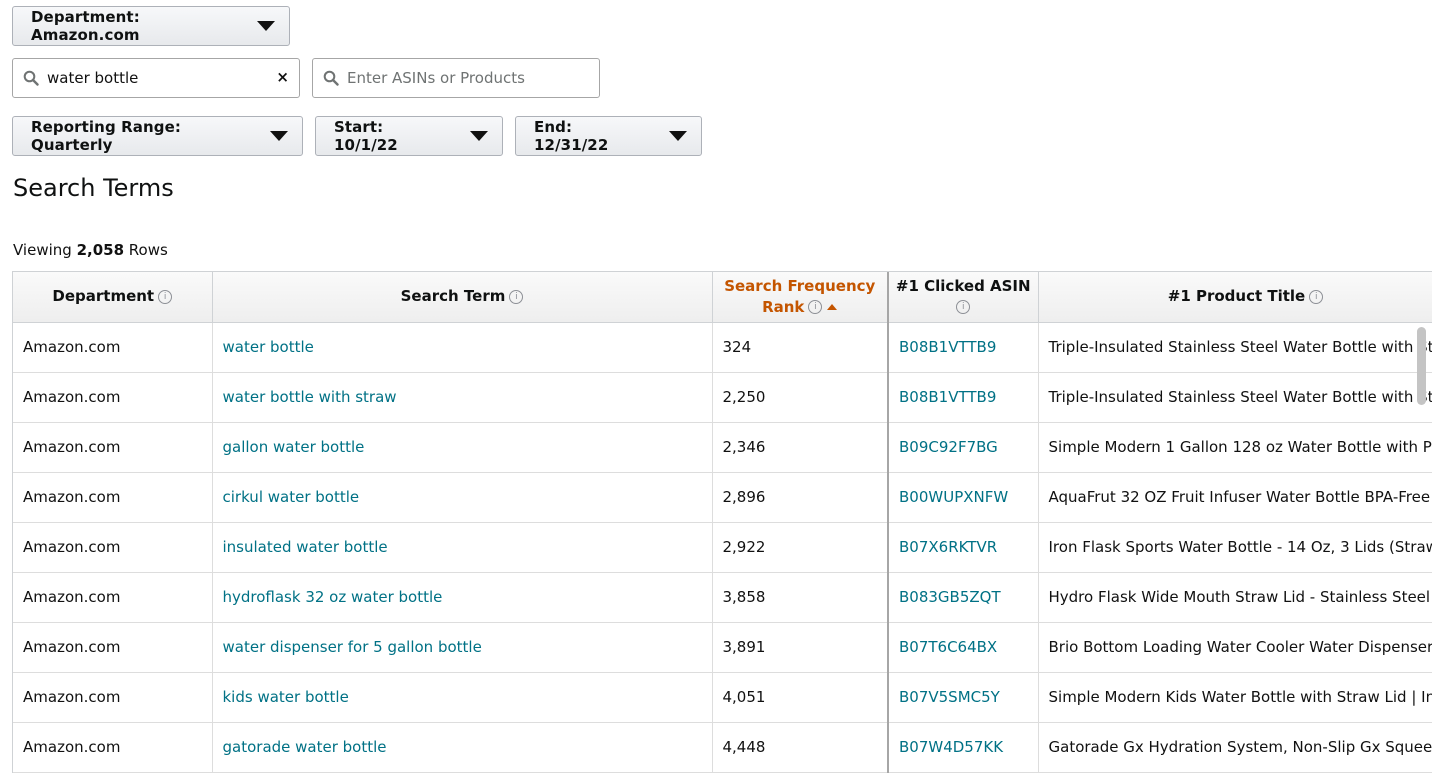 The height and width of the screenshot is (773, 1432). Describe the element at coordinates (800, 397) in the screenshot. I see `cell-rank: 2,250` at that location.